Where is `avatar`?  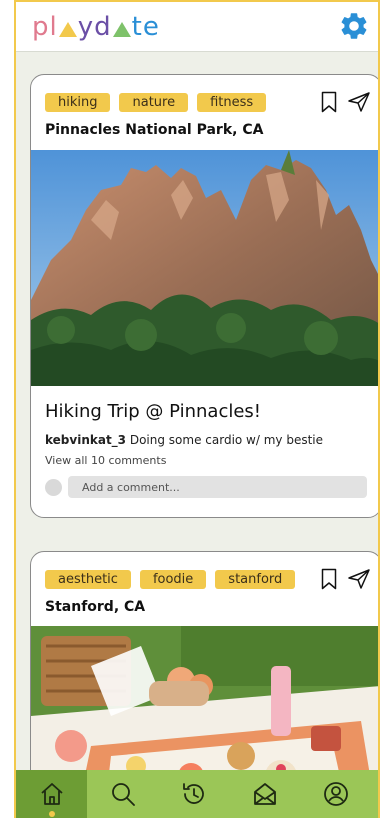
avatar is located at coordinates (53, 487).